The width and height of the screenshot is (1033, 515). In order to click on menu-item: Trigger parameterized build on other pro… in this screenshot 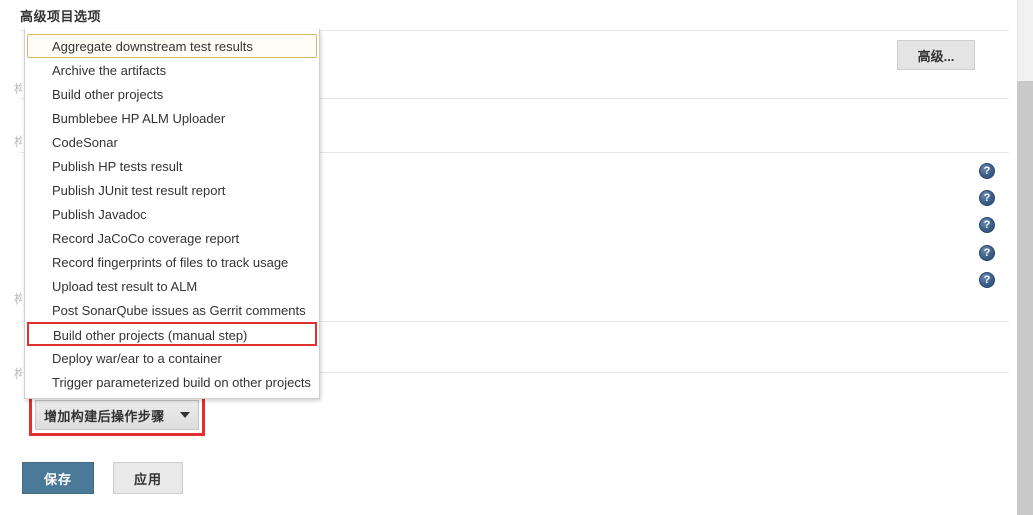, I will do `click(172, 382)`.